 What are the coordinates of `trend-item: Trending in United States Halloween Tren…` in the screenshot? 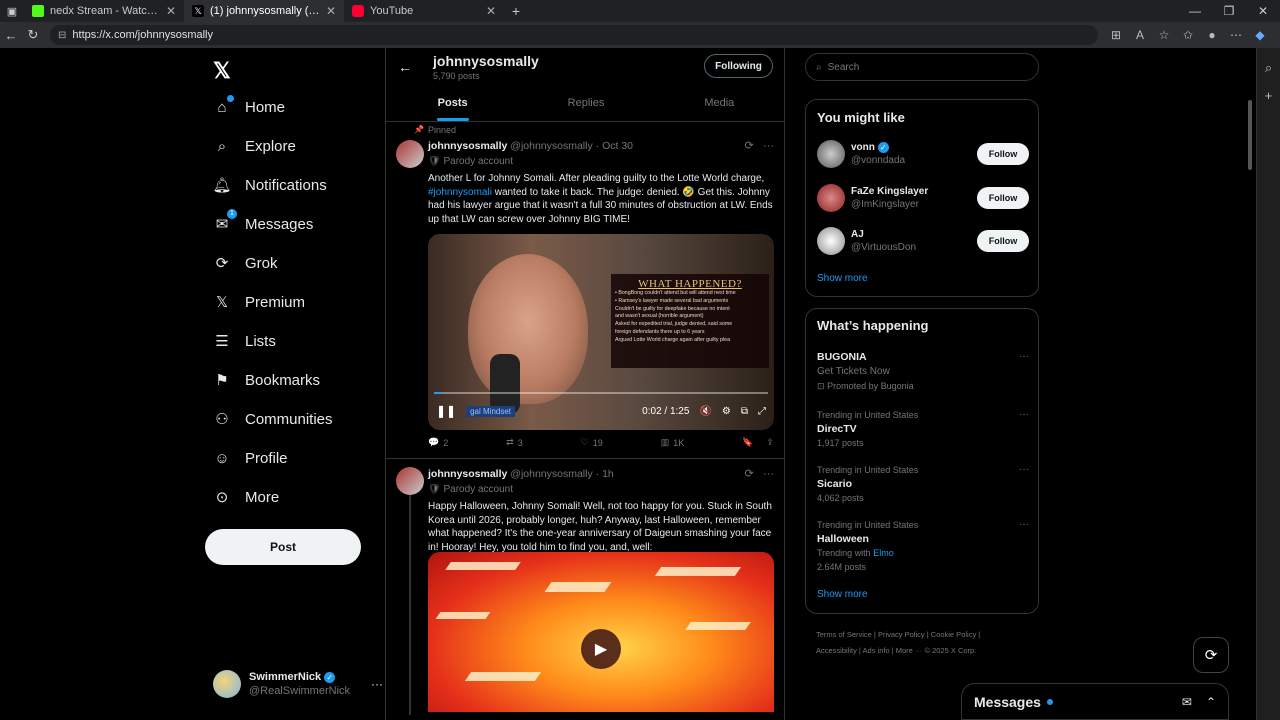 It's located at (923, 546).